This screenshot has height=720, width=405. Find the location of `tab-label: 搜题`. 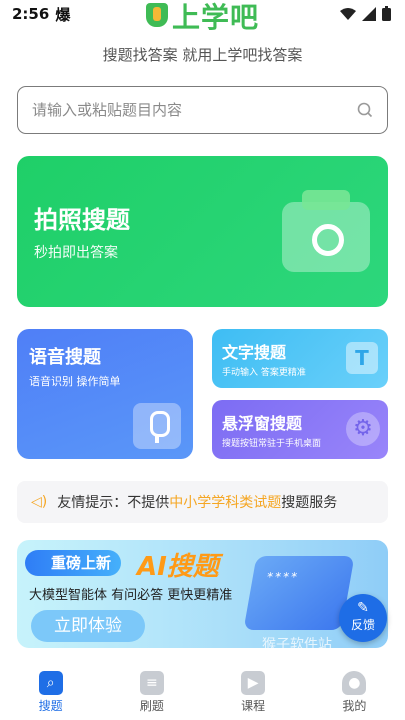

tab-label: 搜题 is located at coordinates (50, 706).